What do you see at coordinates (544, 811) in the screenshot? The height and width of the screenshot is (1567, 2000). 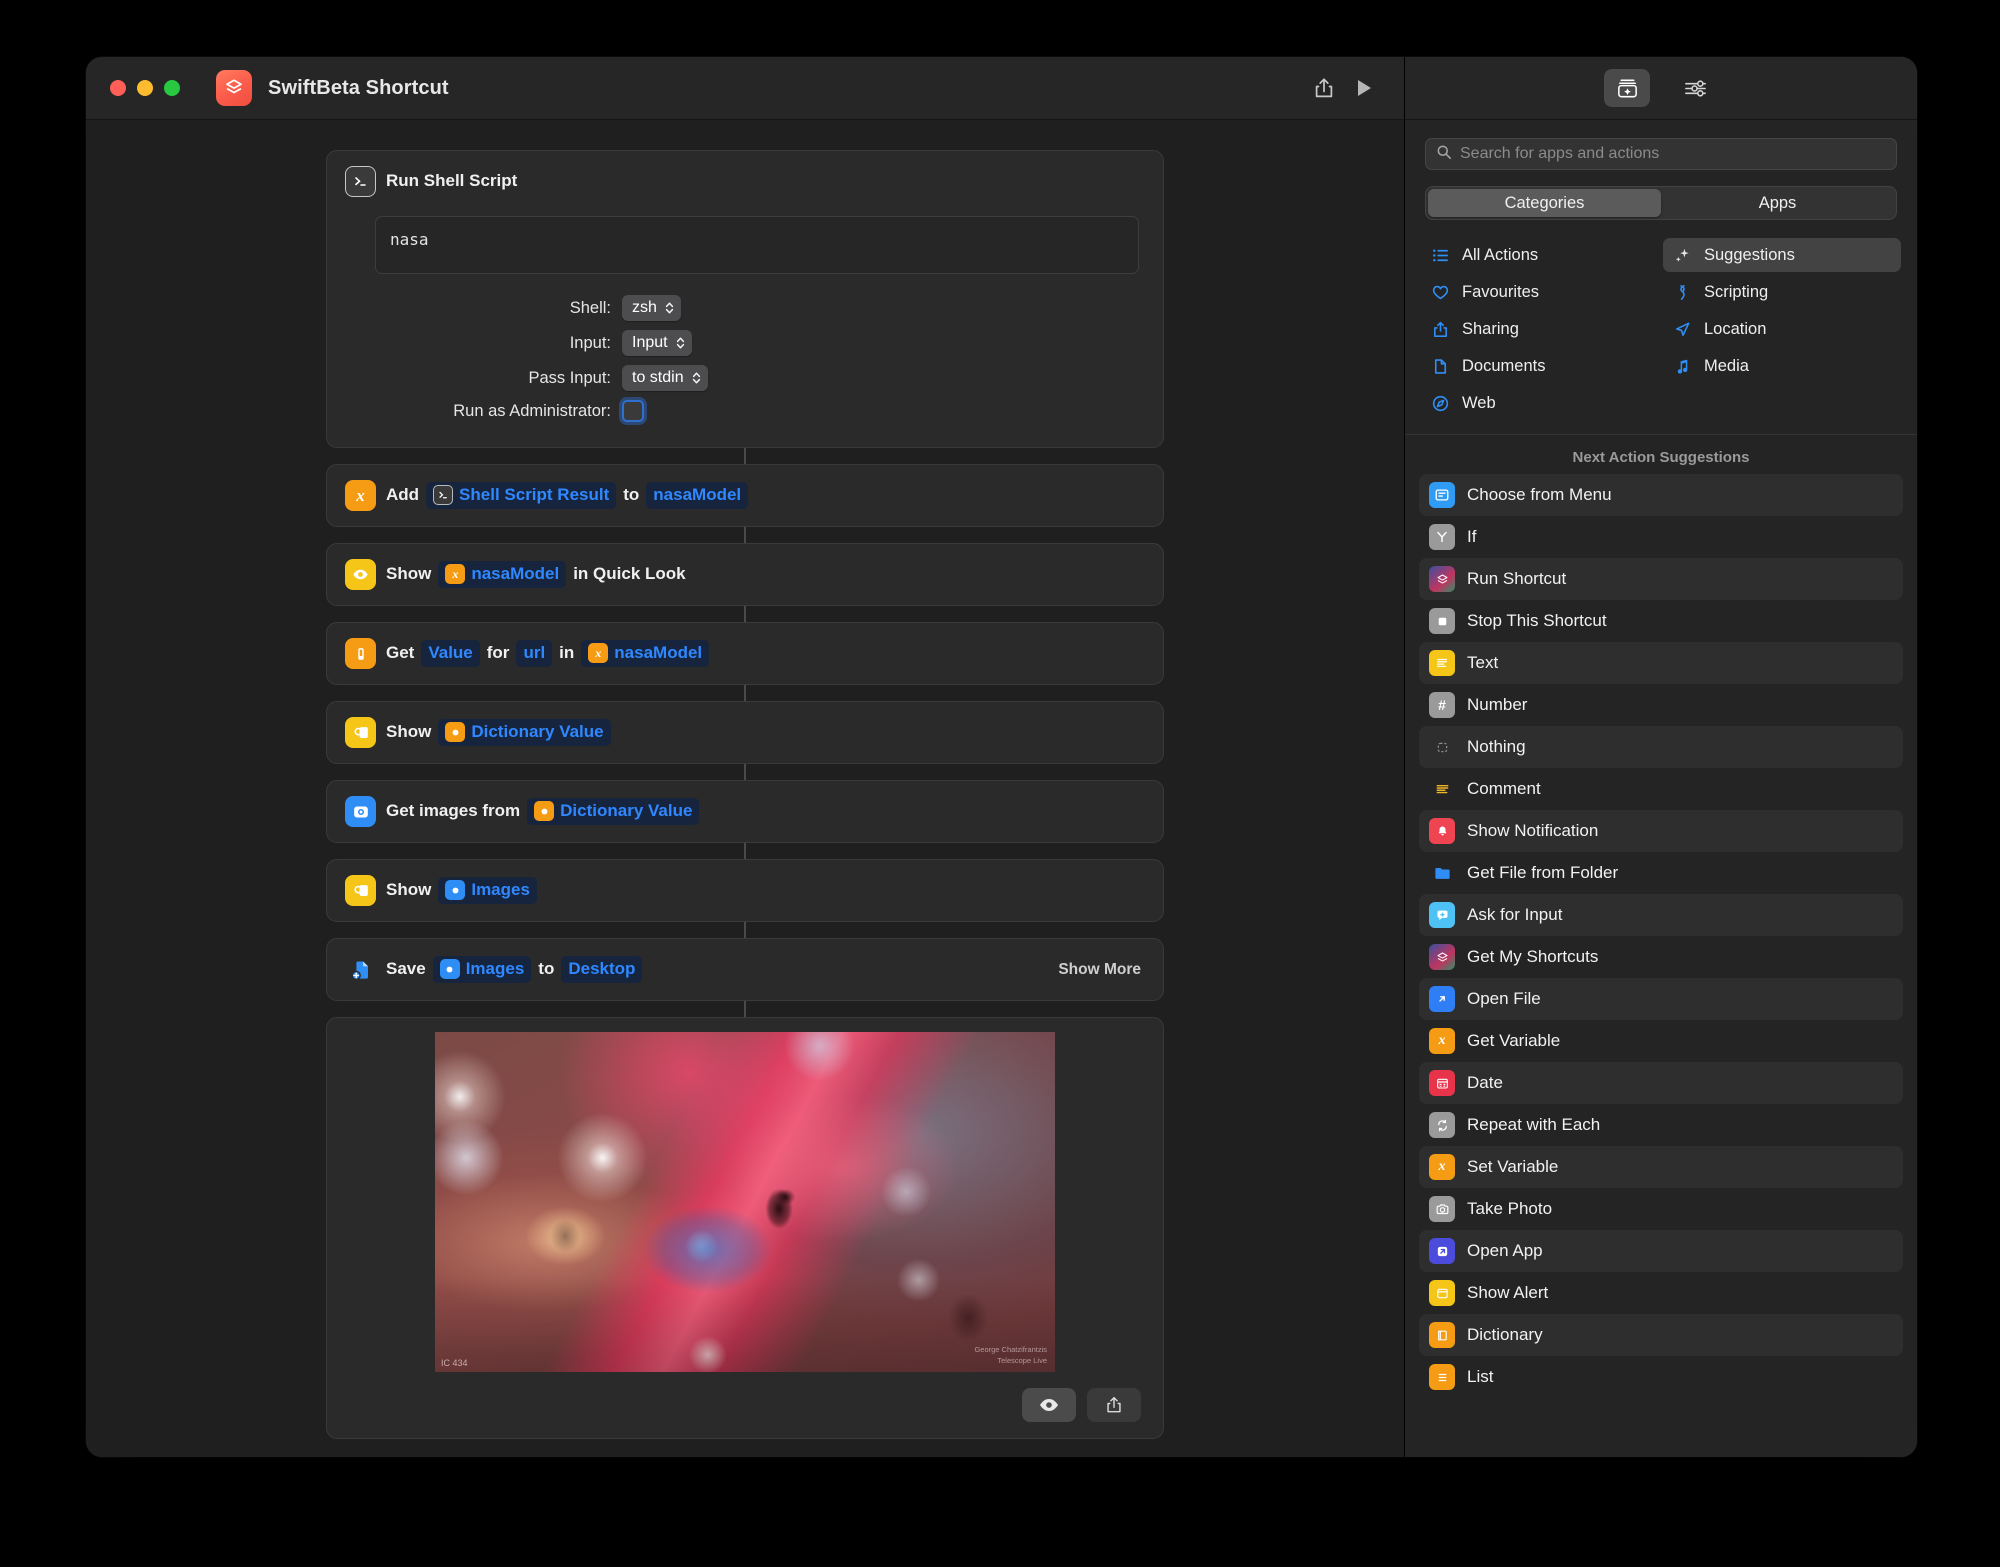 I see `dict-dot-icon` at bounding box center [544, 811].